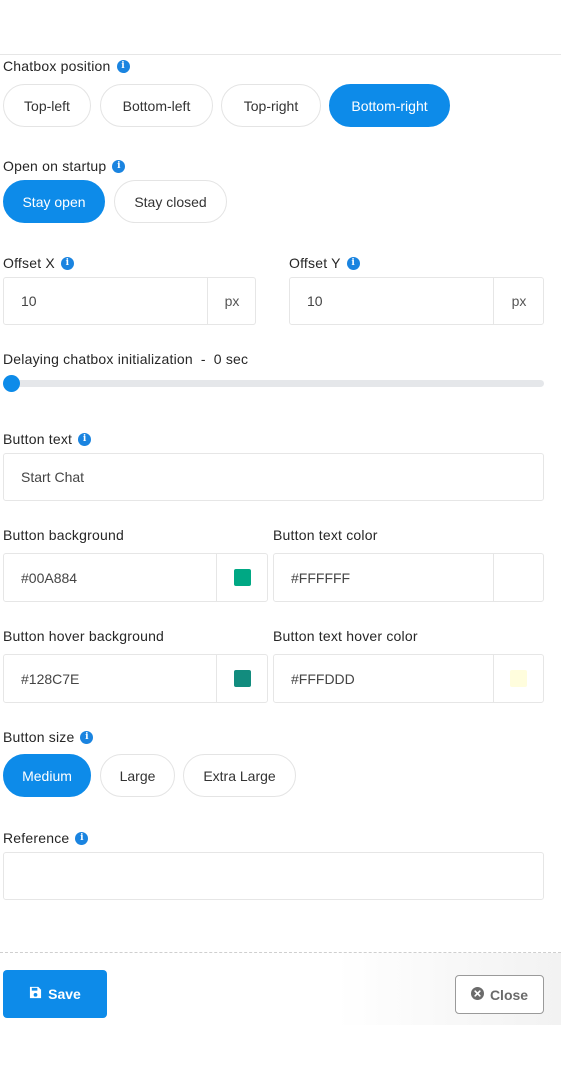  I want to click on button-background-picker, so click(241, 577).